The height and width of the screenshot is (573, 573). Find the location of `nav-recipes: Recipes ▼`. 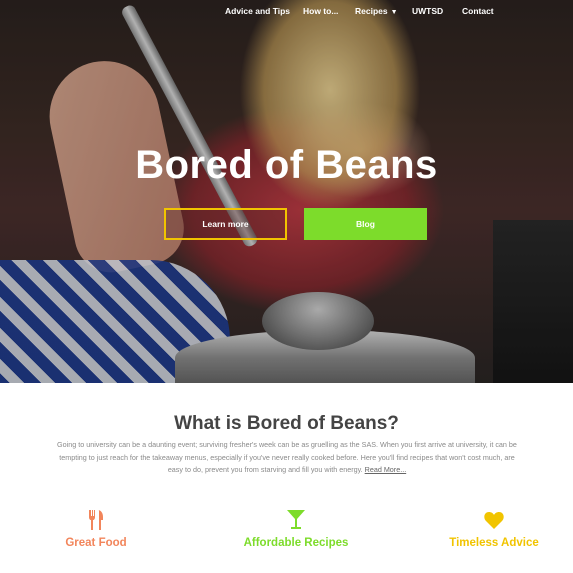

nav-recipes: Recipes ▼ is located at coordinates (376, 11).